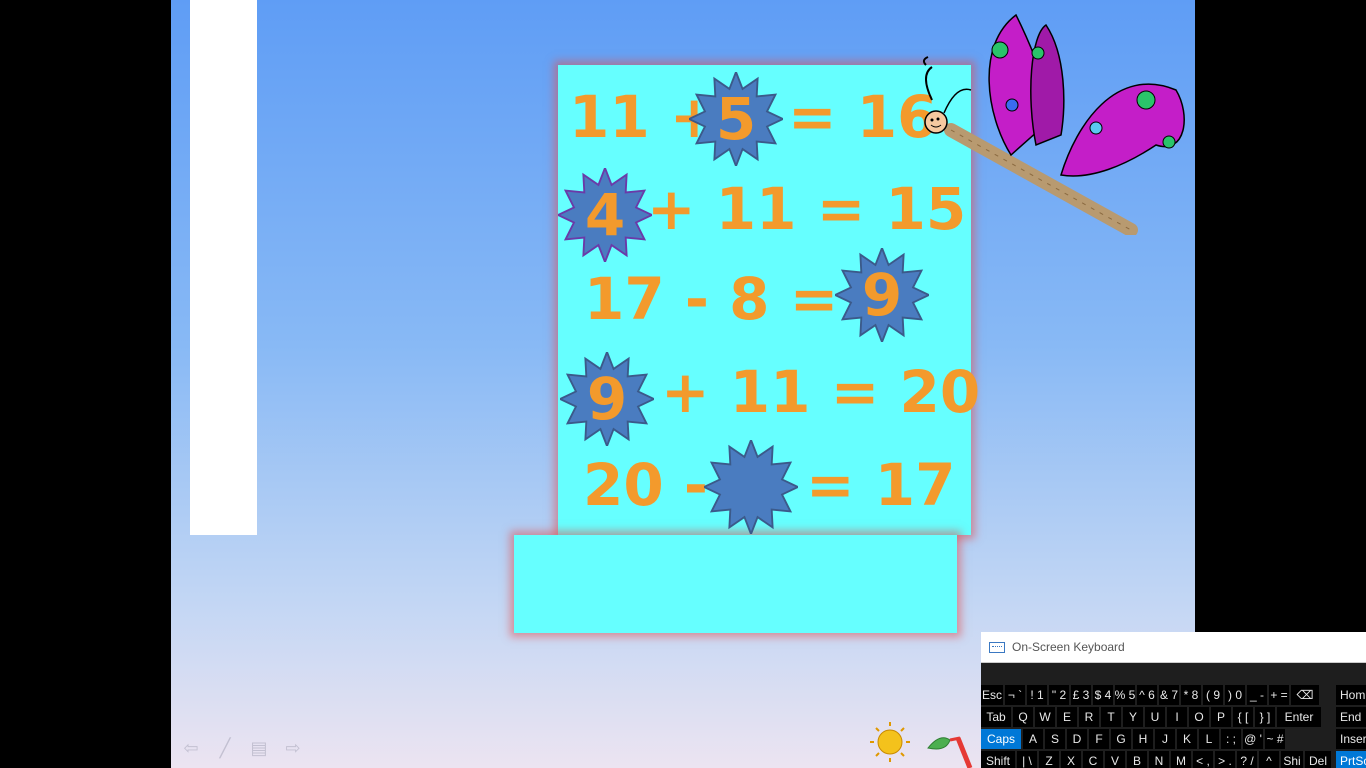 The height and width of the screenshot is (768, 1366). Describe the element at coordinates (992, 695) in the screenshot. I see `key-esc: Esc` at that location.